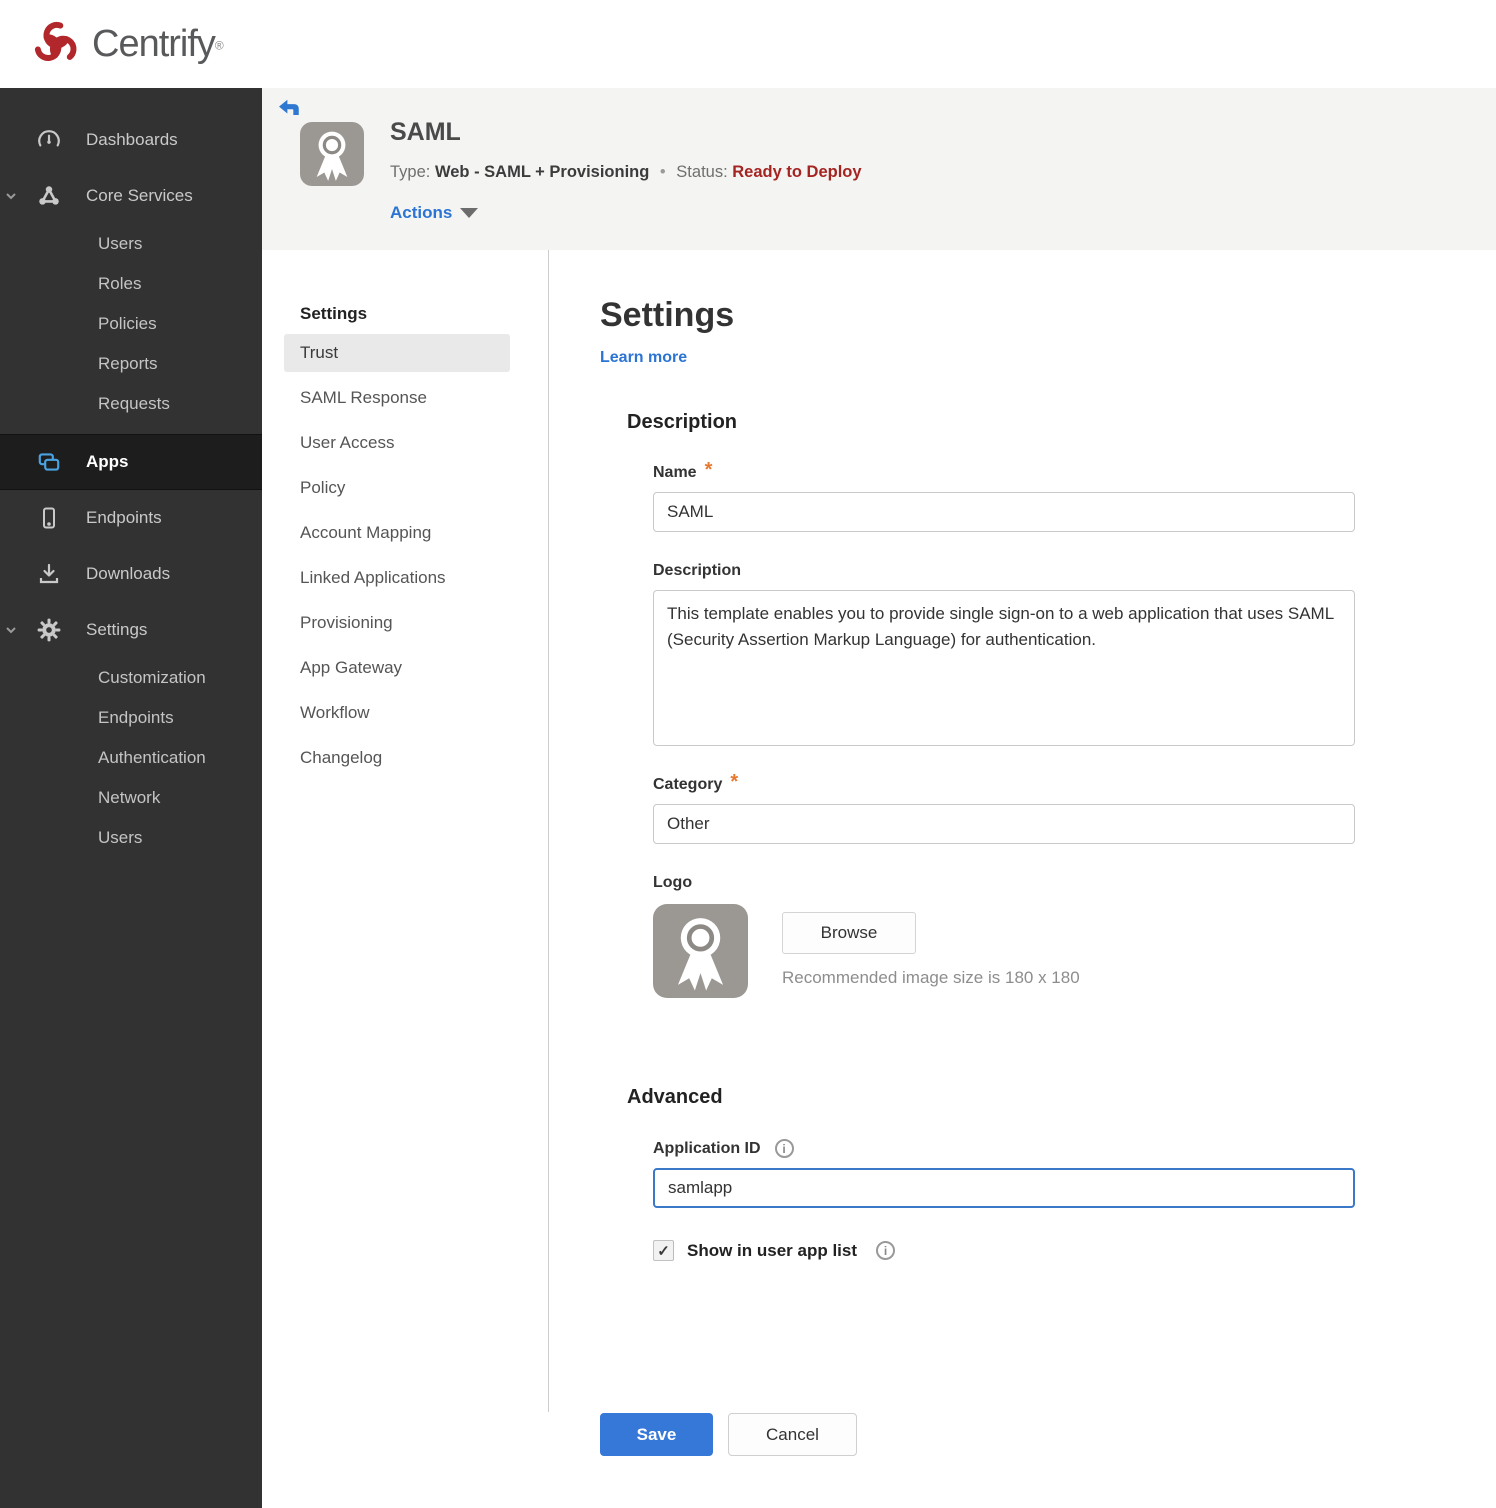 The height and width of the screenshot is (1508, 1496). What do you see at coordinates (1074, 1148) in the screenshot?
I see `application-id-label: Application ID` at bounding box center [1074, 1148].